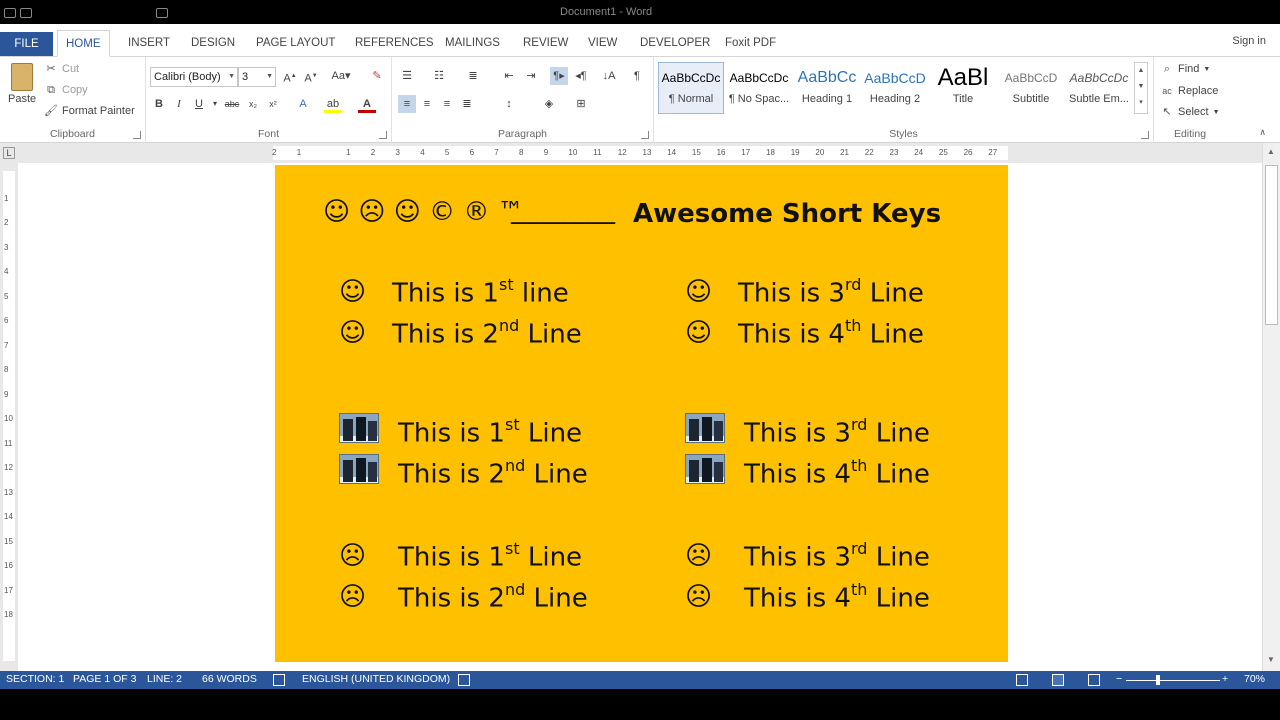 This screenshot has height=720, width=1280. Describe the element at coordinates (1145, 135) in the screenshot. I see `styles-launcher-icon` at that location.